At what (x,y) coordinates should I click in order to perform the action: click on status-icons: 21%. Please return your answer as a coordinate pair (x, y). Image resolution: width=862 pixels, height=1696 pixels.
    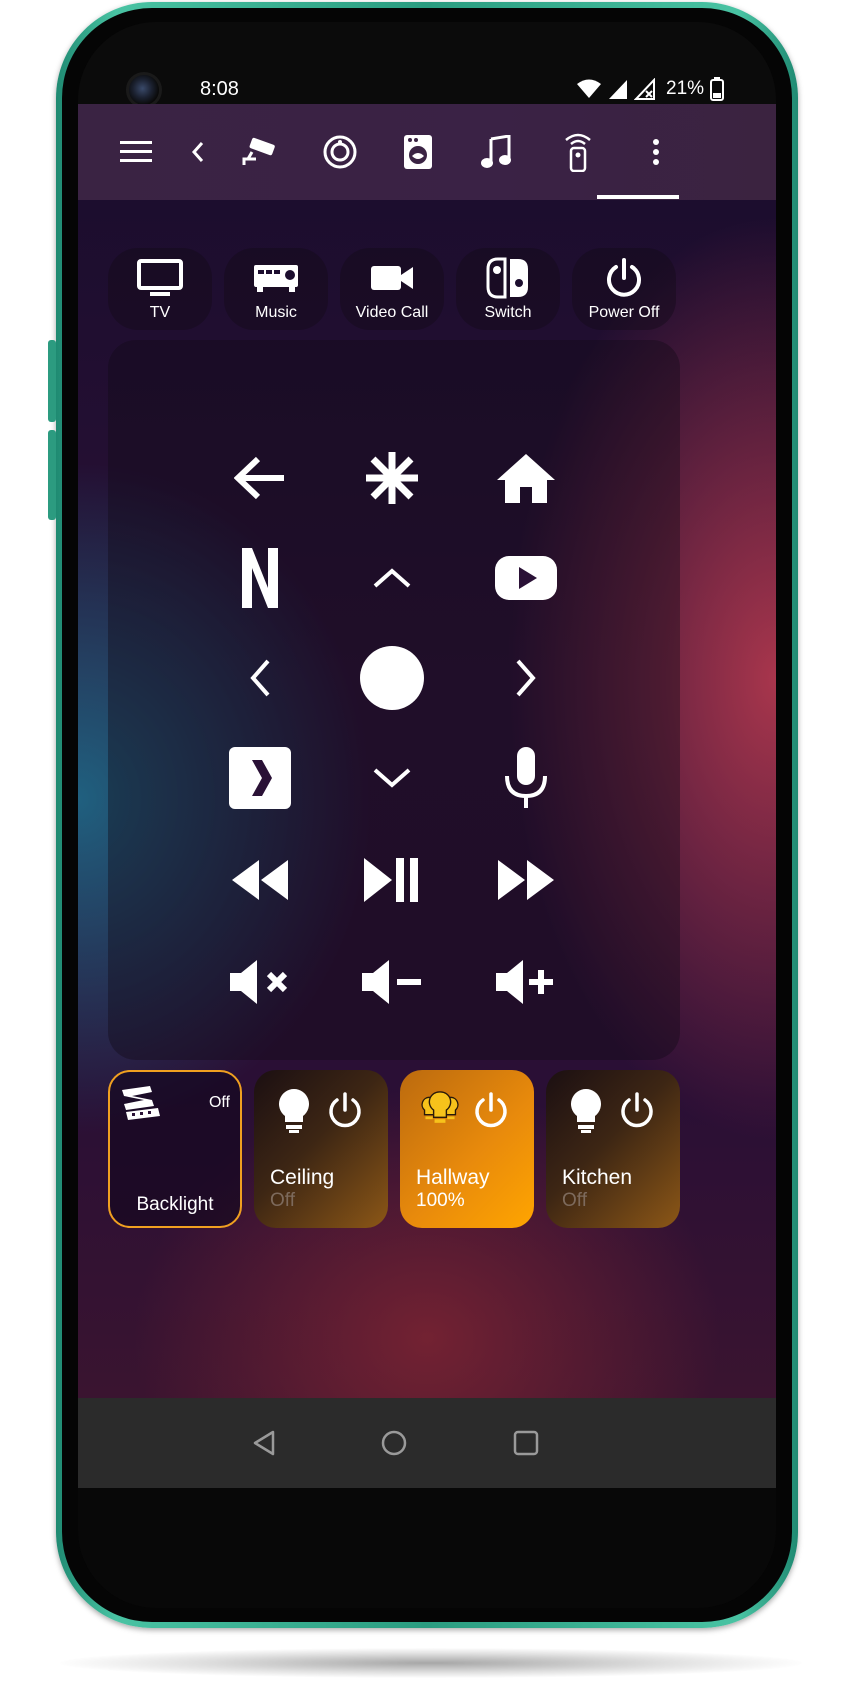
    Looking at the image, I should click on (650, 89).